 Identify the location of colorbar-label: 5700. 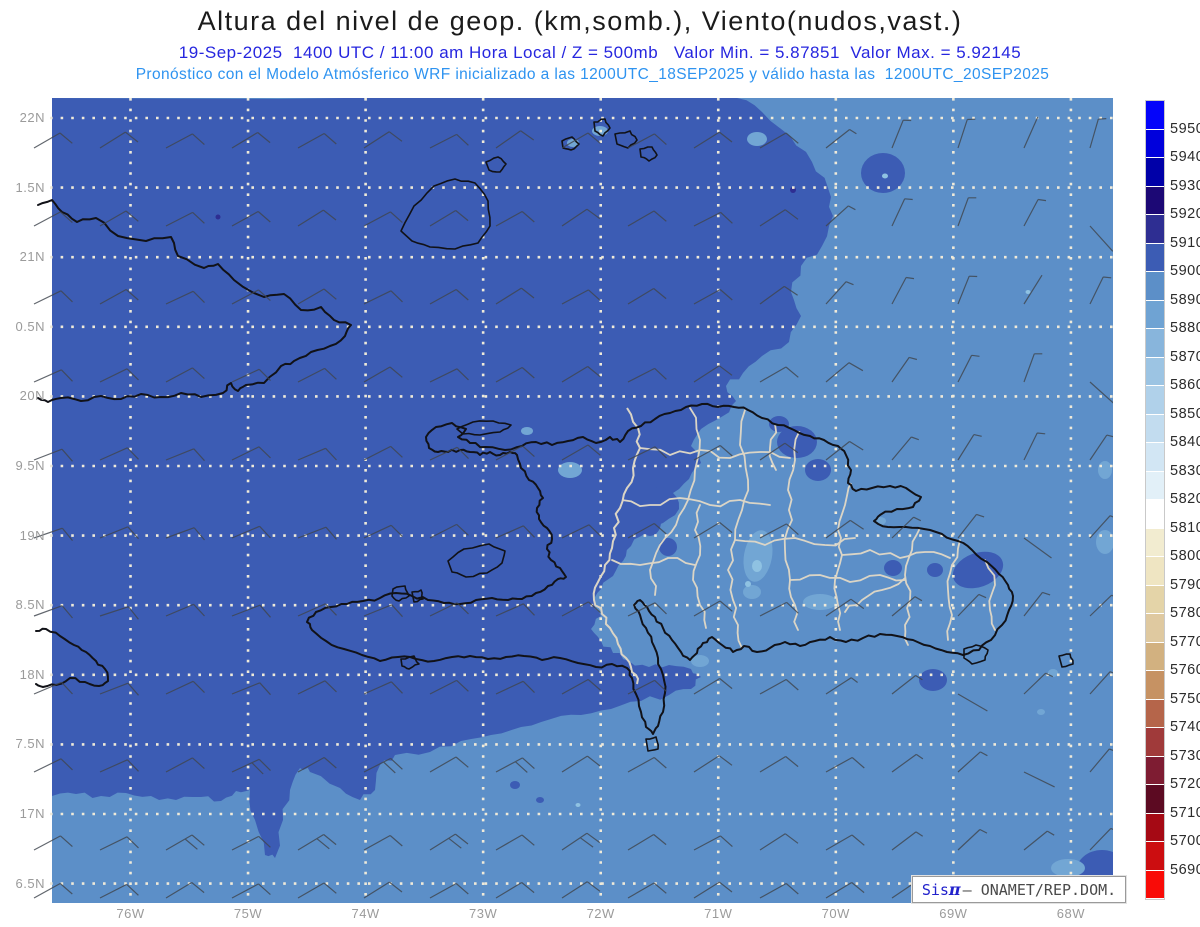
(1185, 841).